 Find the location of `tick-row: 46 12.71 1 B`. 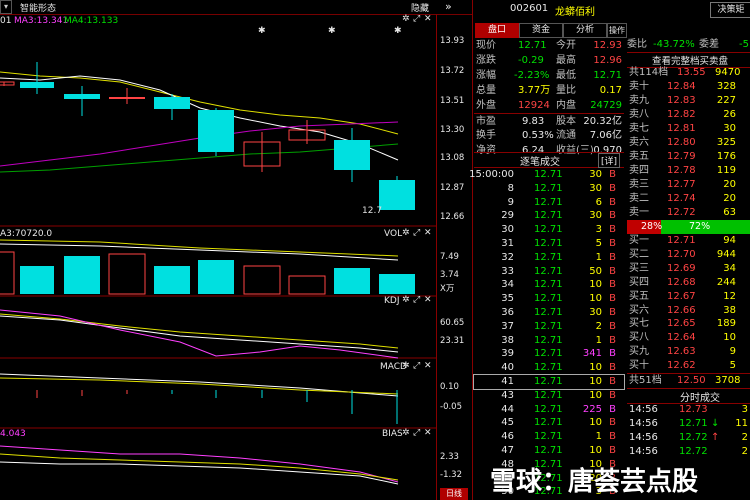

tick-row: 46 12.71 1 B is located at coordinates (549, 437).